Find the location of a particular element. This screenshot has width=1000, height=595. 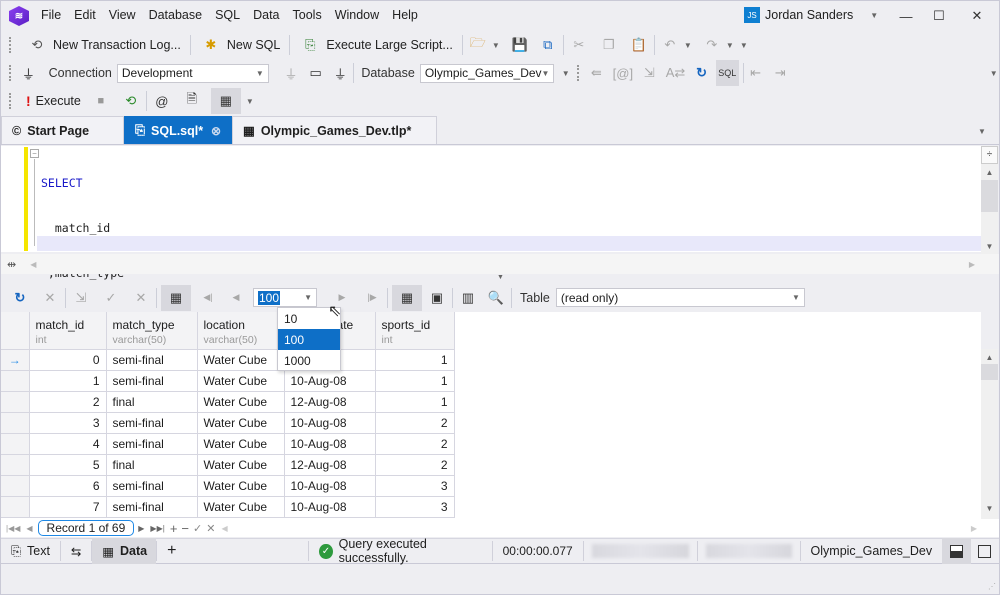

first-page-icon: ◀| is located at coordinates (208, 298).